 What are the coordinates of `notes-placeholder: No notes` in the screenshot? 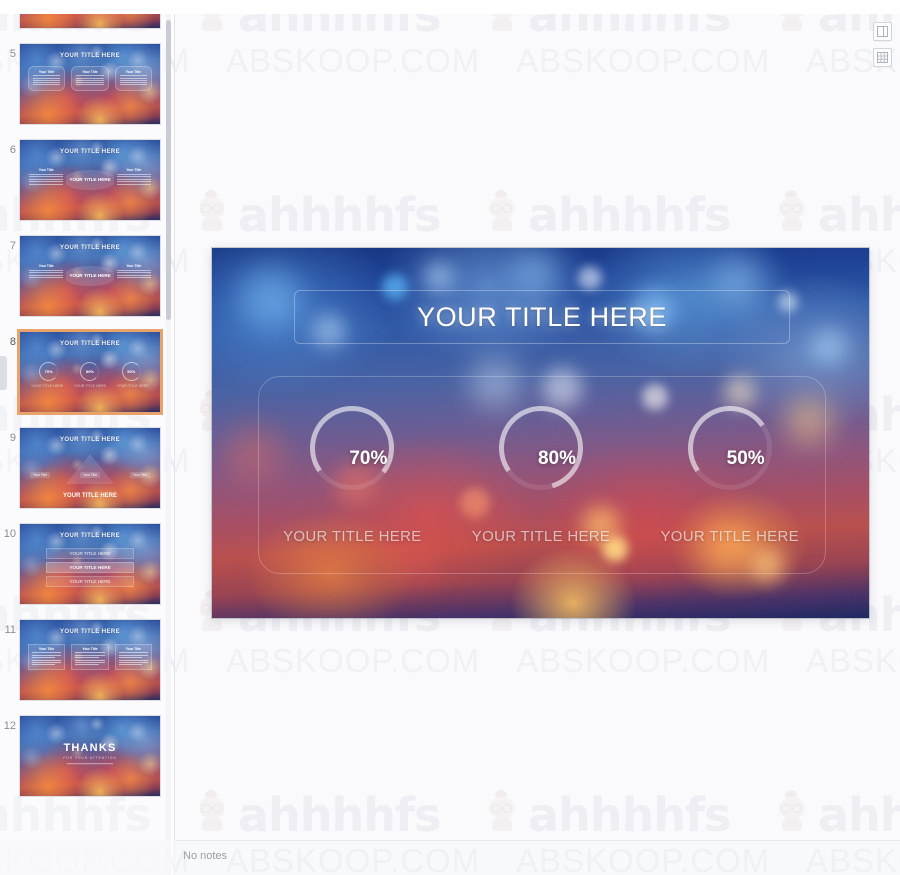 It's located at (205, 856).